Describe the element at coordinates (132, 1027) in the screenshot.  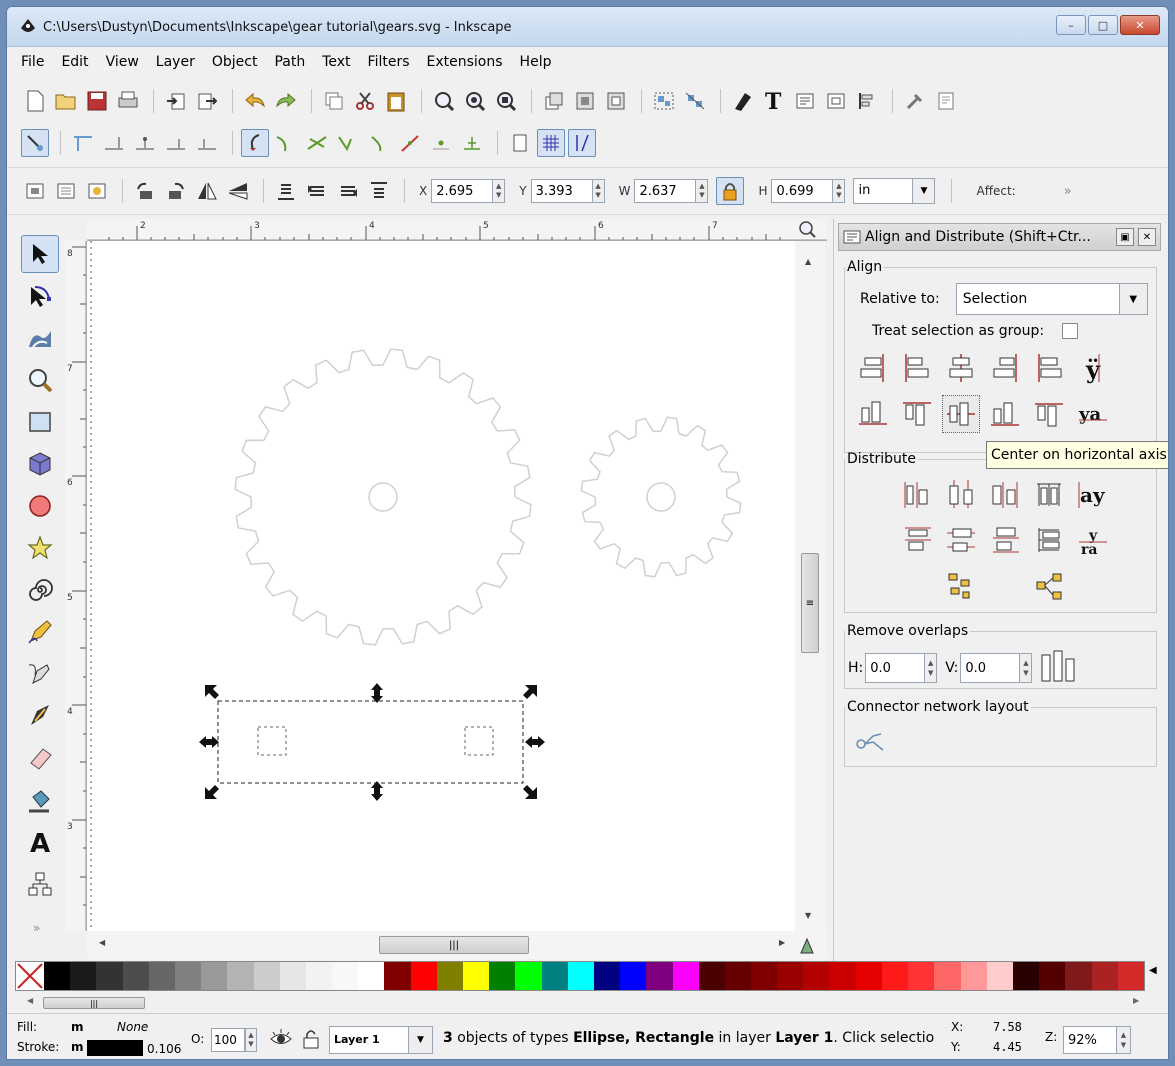
I see `fill-value: None` at that location.